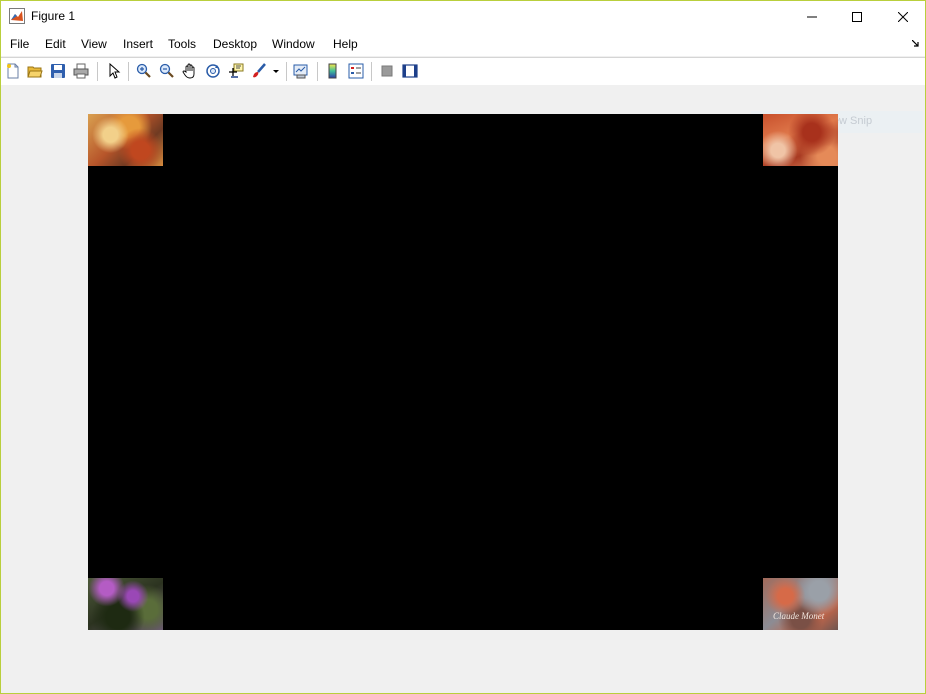  I want to click on brush-dropdown-button, so click(276, 71).